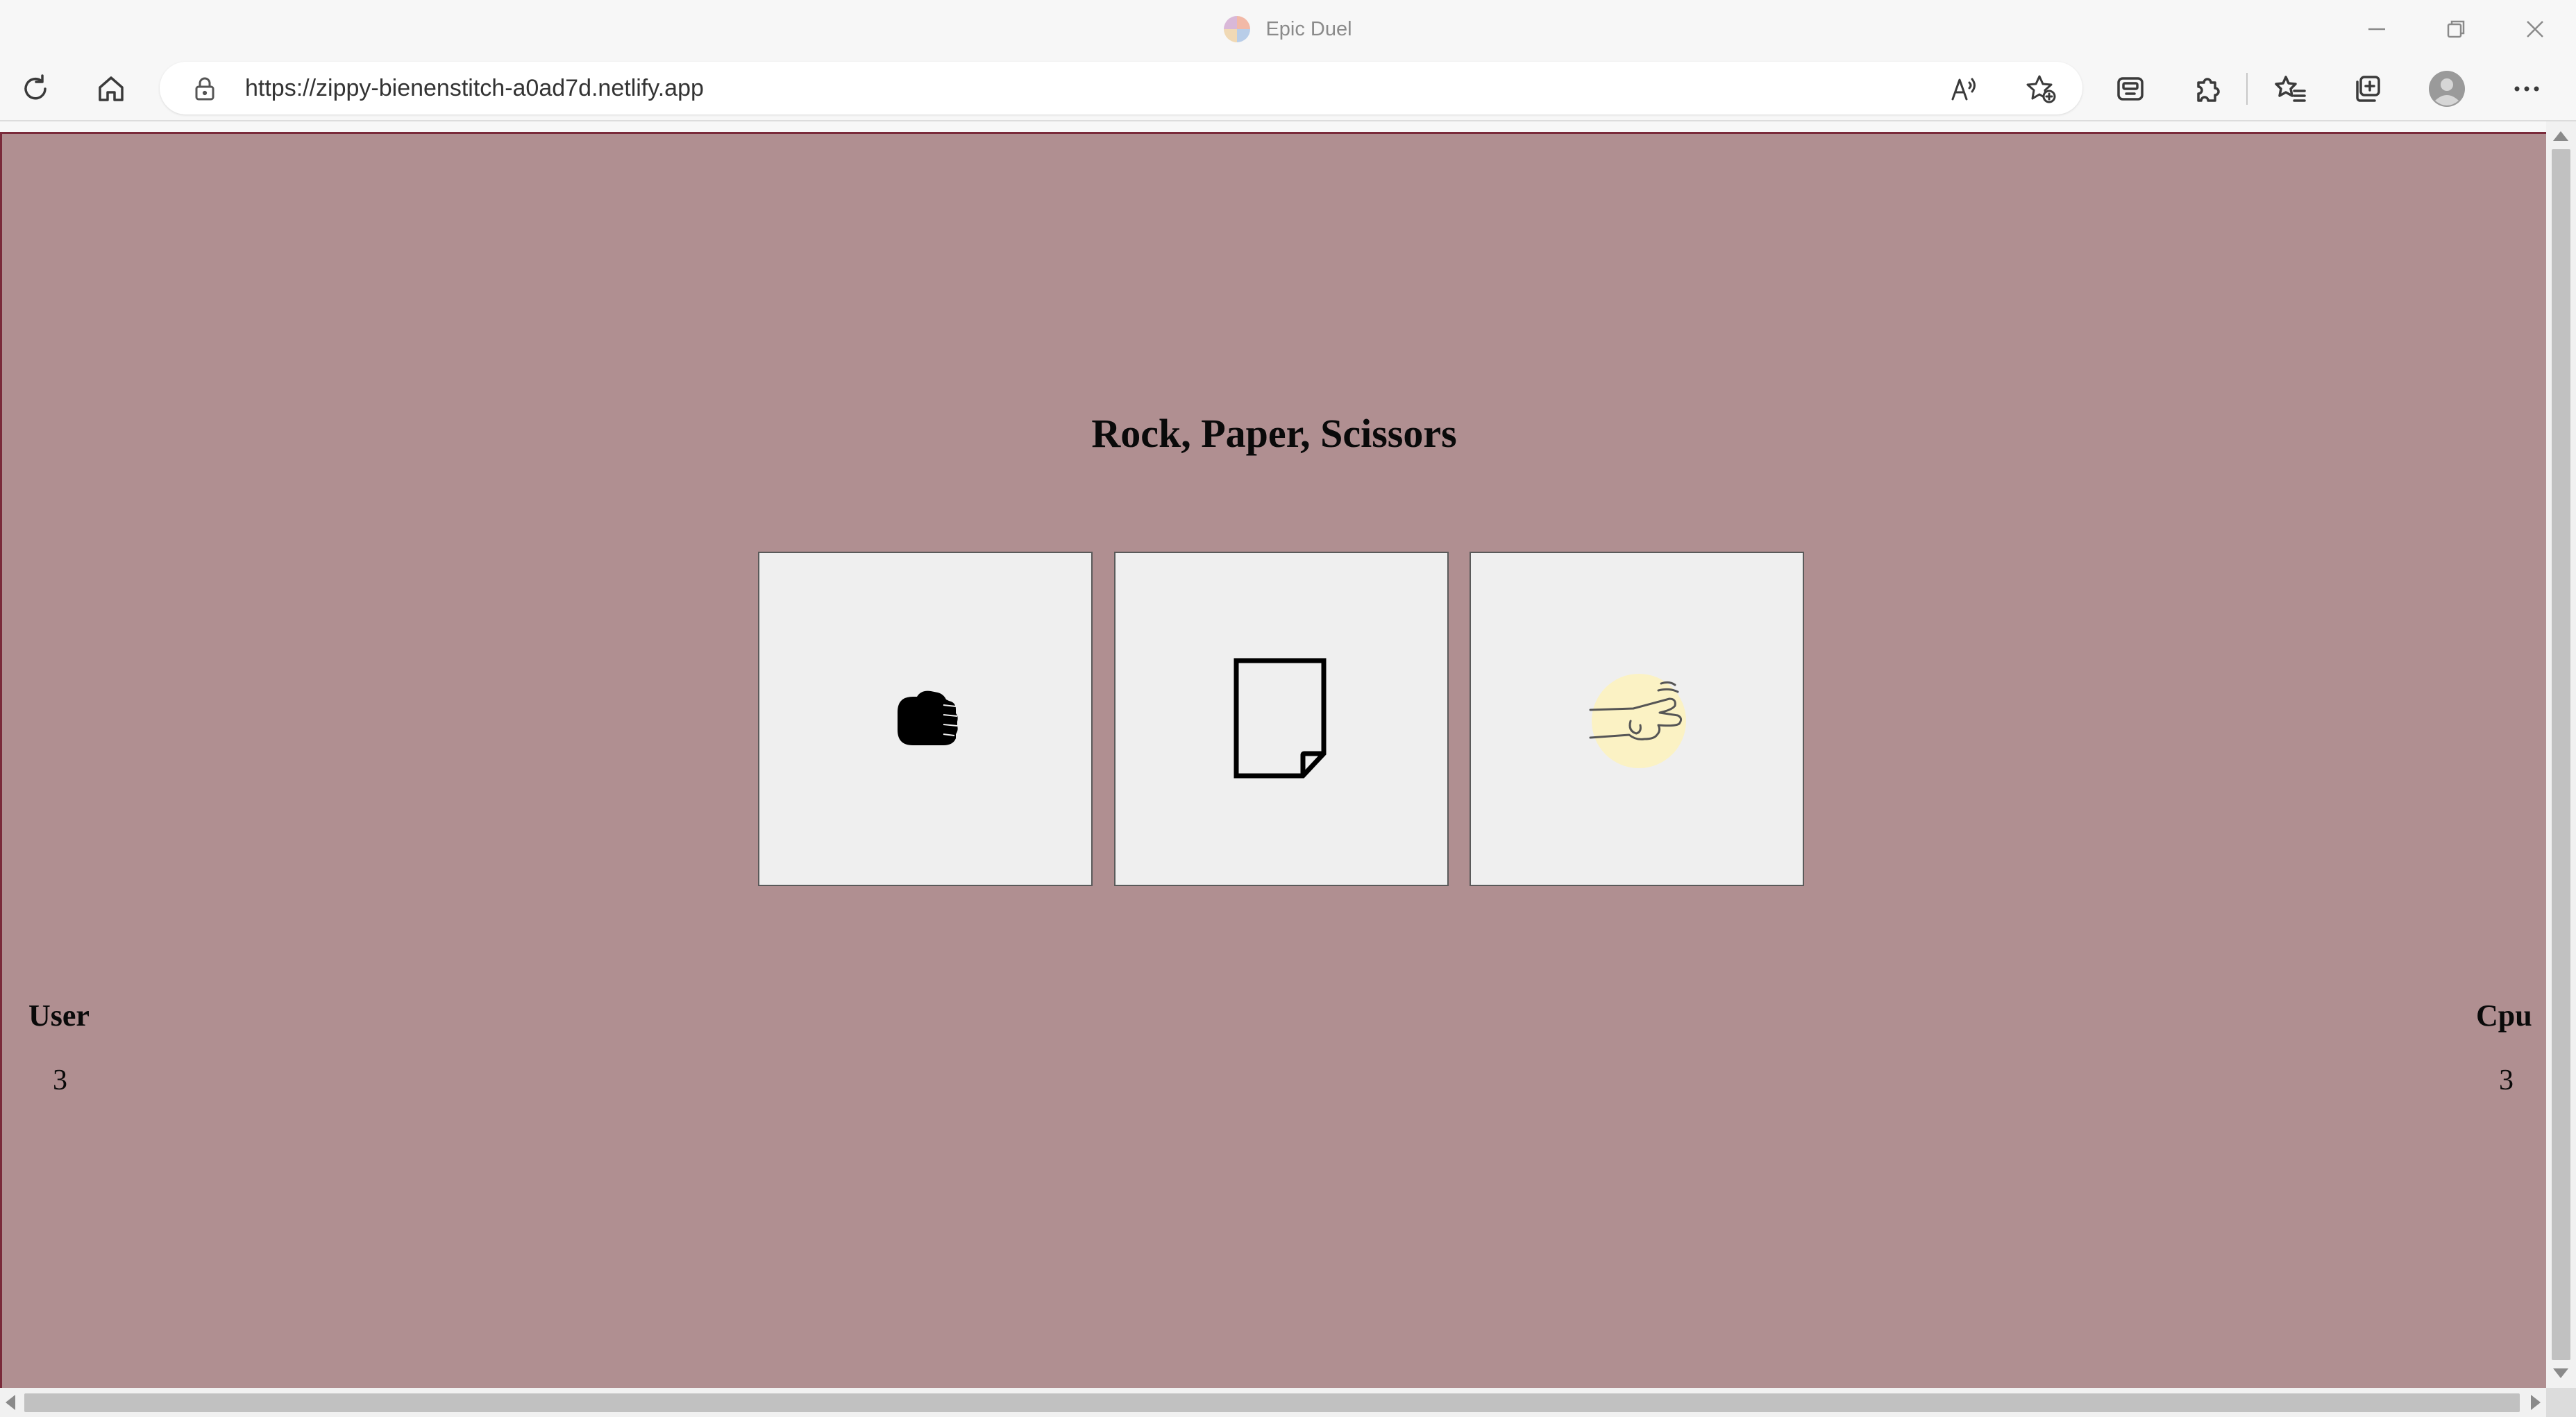 The height and width of the screenshot is (1417, 2576). I want to click on profile-icon, so click(2447, 89).